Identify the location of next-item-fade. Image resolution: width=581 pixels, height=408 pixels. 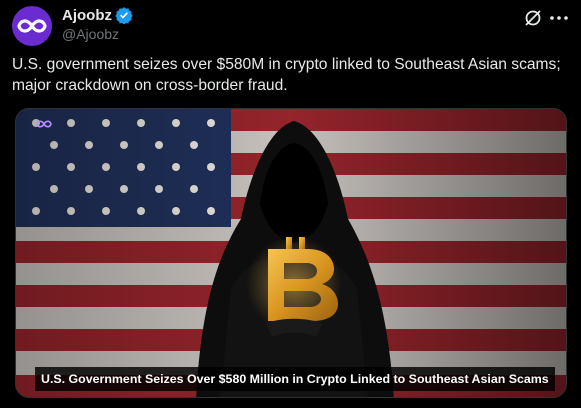
(52, 404).